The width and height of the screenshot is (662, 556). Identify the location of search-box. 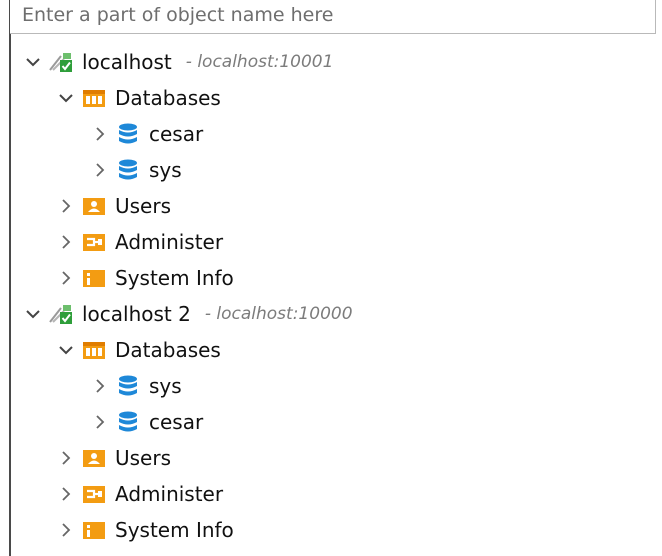
(333, 17).